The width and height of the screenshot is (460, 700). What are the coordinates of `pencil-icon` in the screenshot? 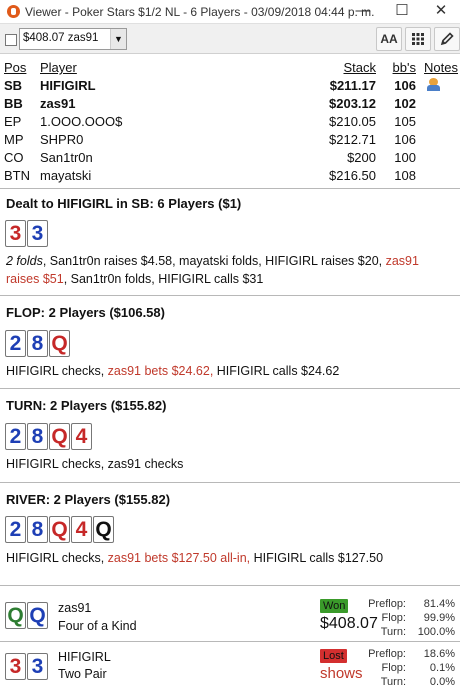 It's located at (447, 39).